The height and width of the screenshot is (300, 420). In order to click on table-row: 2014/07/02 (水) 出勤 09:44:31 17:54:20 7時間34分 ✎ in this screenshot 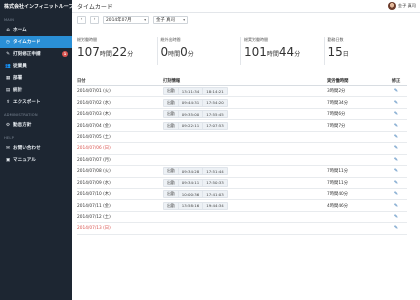, I will do `click(242, 103)`.